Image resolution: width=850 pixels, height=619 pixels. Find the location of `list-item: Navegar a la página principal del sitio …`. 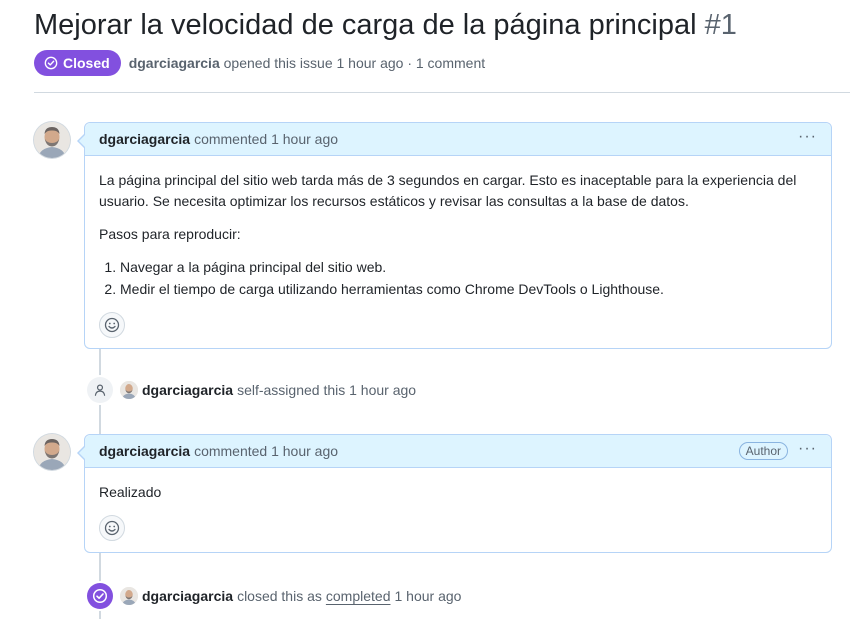

list-item: Navegar a la página principal del sitio … is located at coordinates (468, 267).